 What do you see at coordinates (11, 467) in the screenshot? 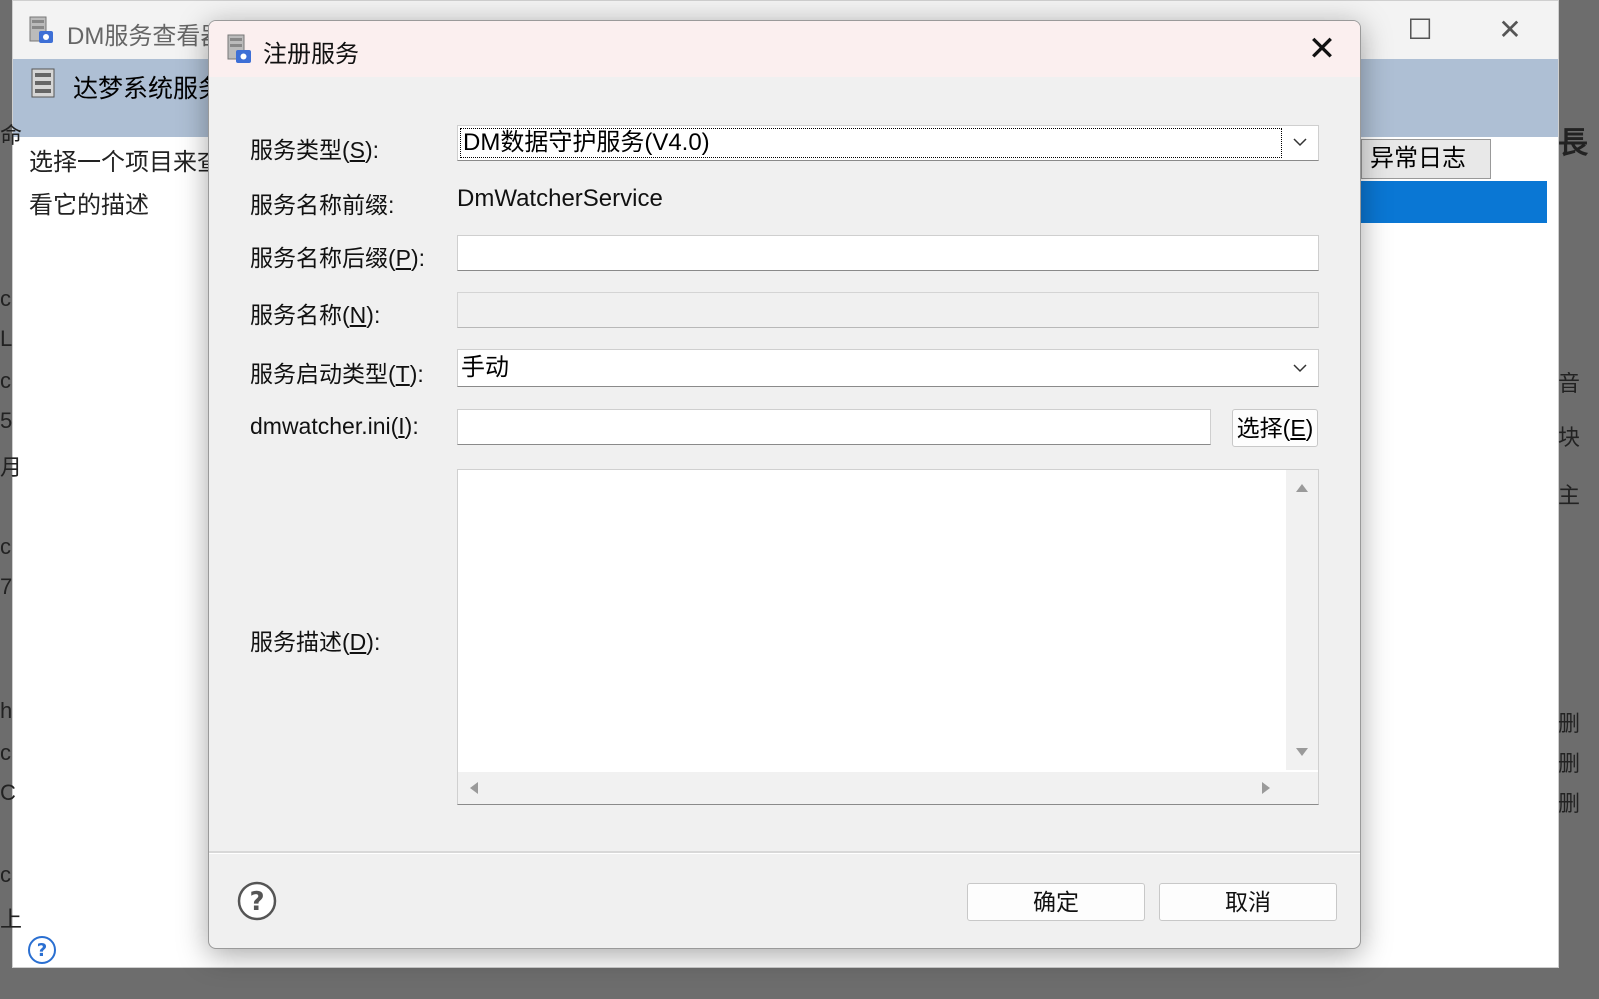
I see `edge-char: 月` at bounding box center [11, 467].